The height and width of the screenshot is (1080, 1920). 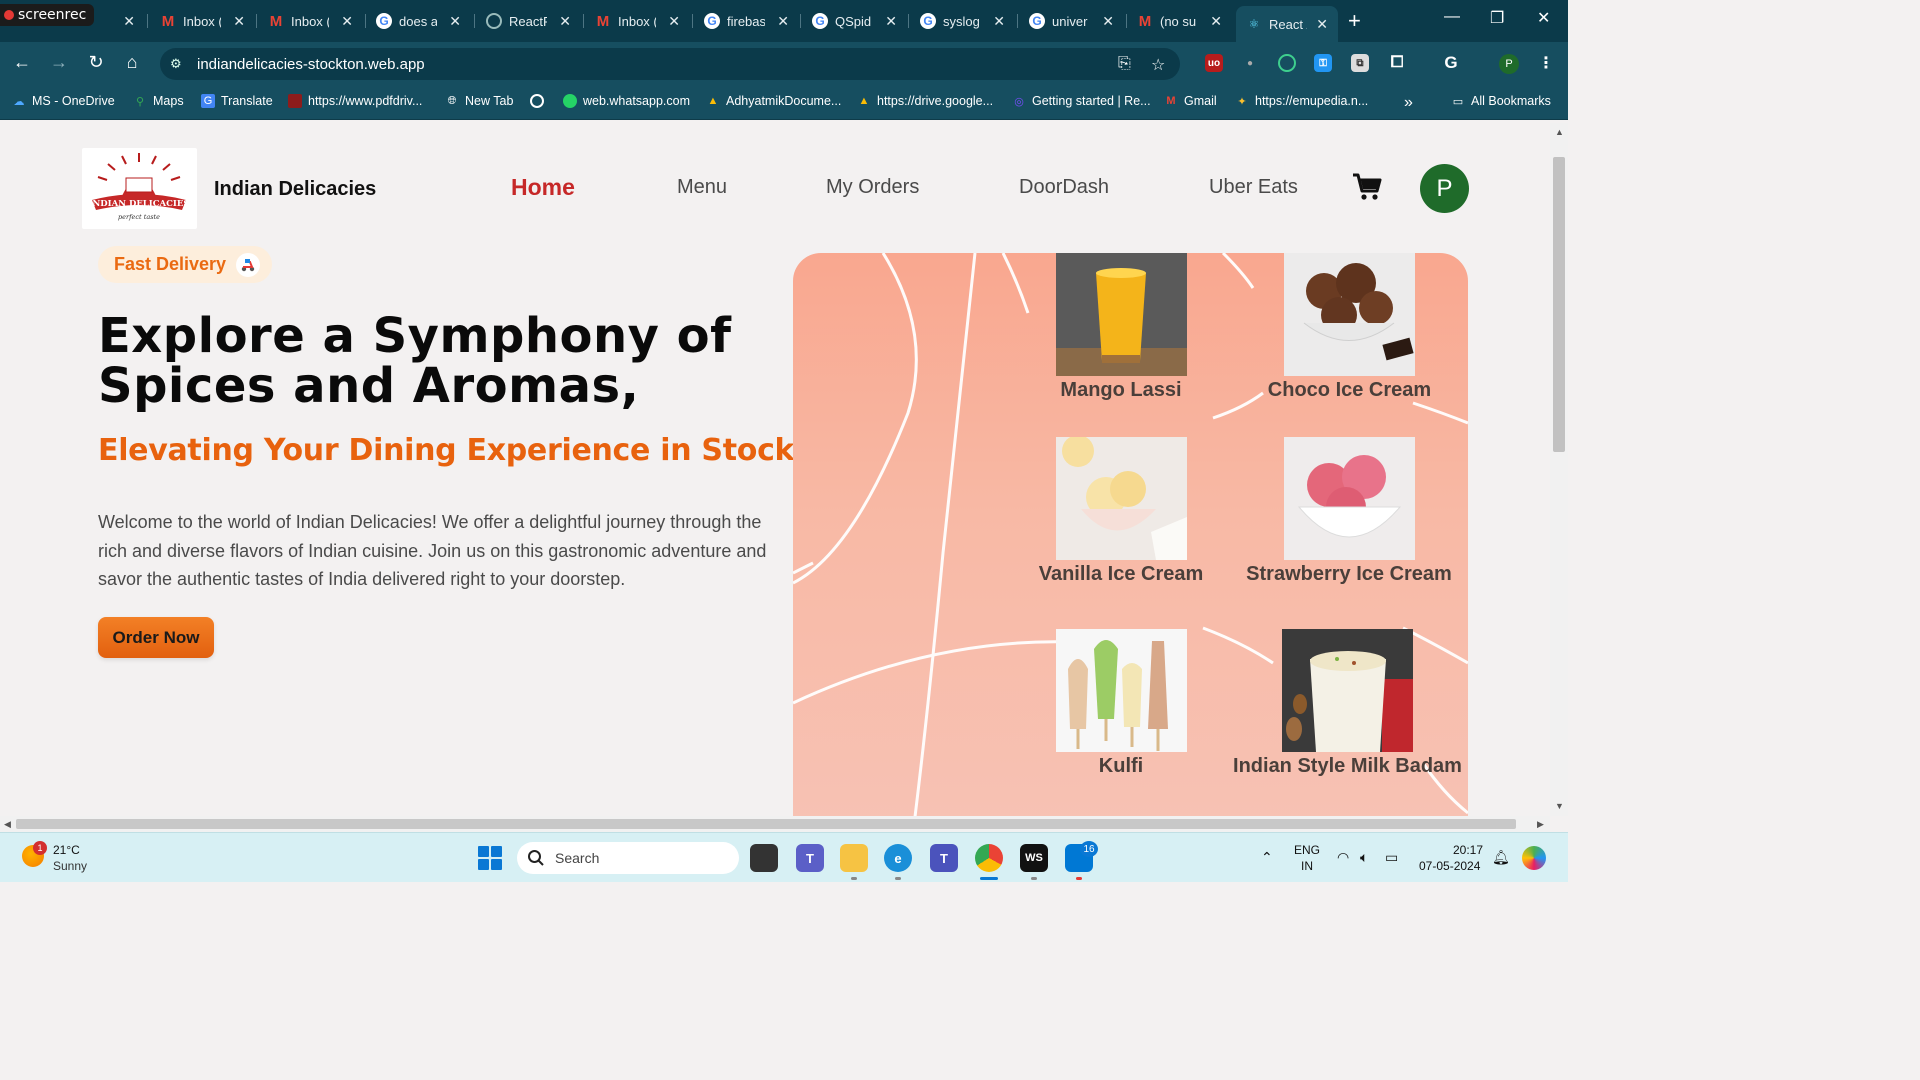 What do you see at coordinates (1064, 187) in the screenshot?
I see `nav-doordash: DoorDash` at bounding box center [1064, 187].